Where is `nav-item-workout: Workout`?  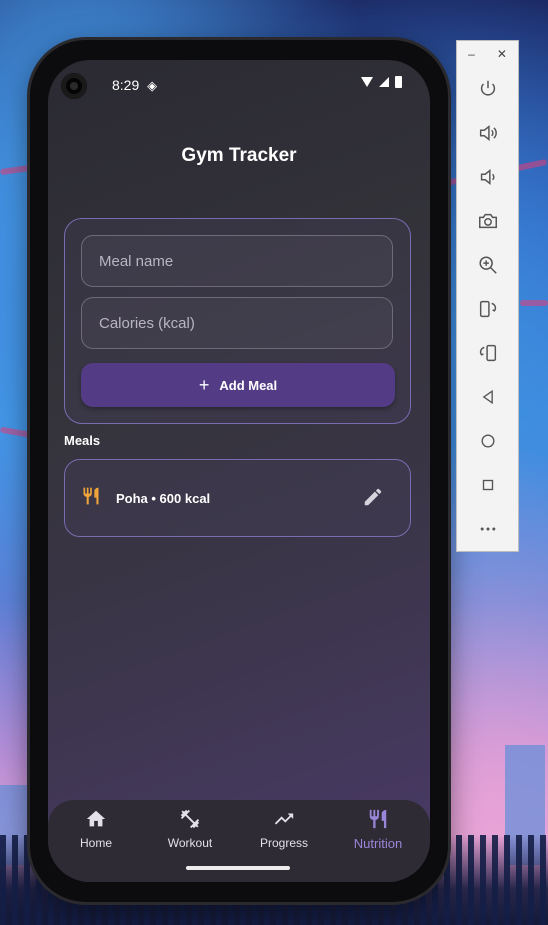 nav-item-workout: Workout is located at coordinates (190, 829).